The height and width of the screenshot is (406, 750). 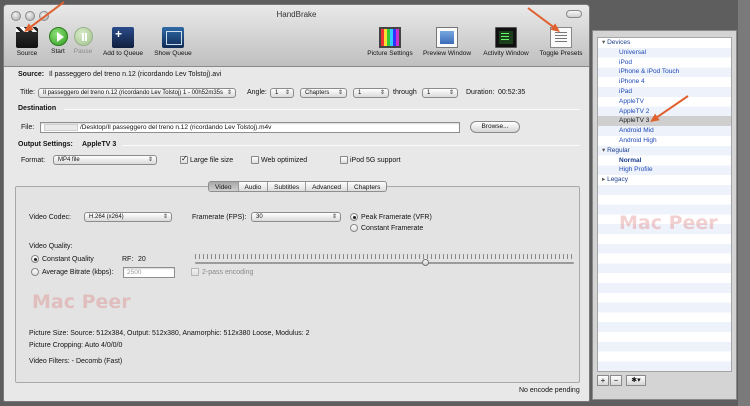 What do you see at coordinates (540, 17) in the screenshot?
I see `arrow-to-toggle-presets-shaft` at bounding box center [540, 17].